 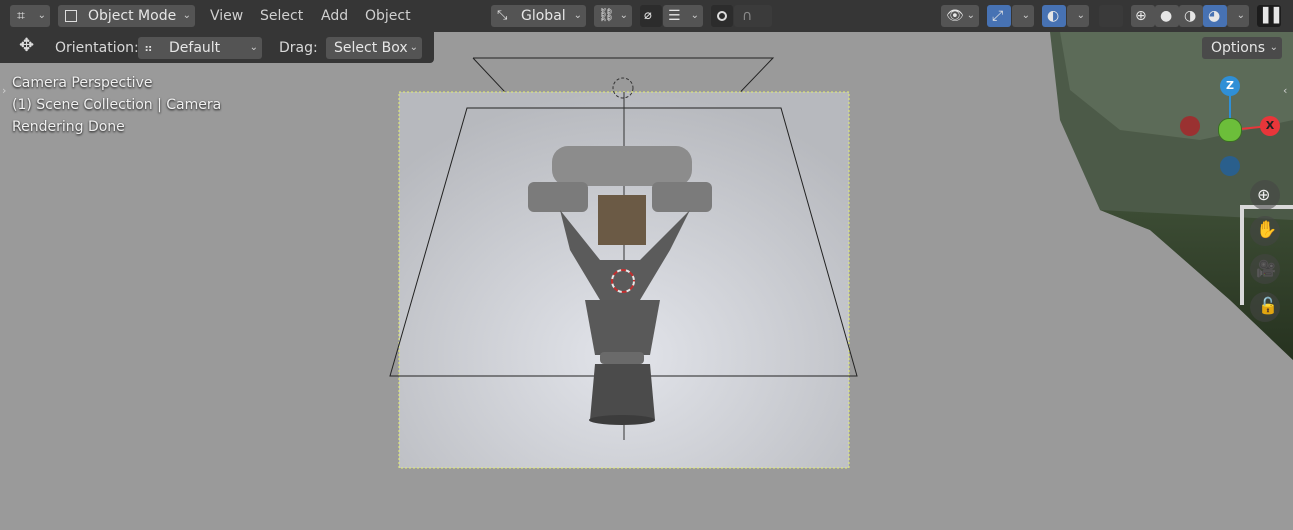 I want to click on solid-icon: ●, so click(x=1166, y=16).